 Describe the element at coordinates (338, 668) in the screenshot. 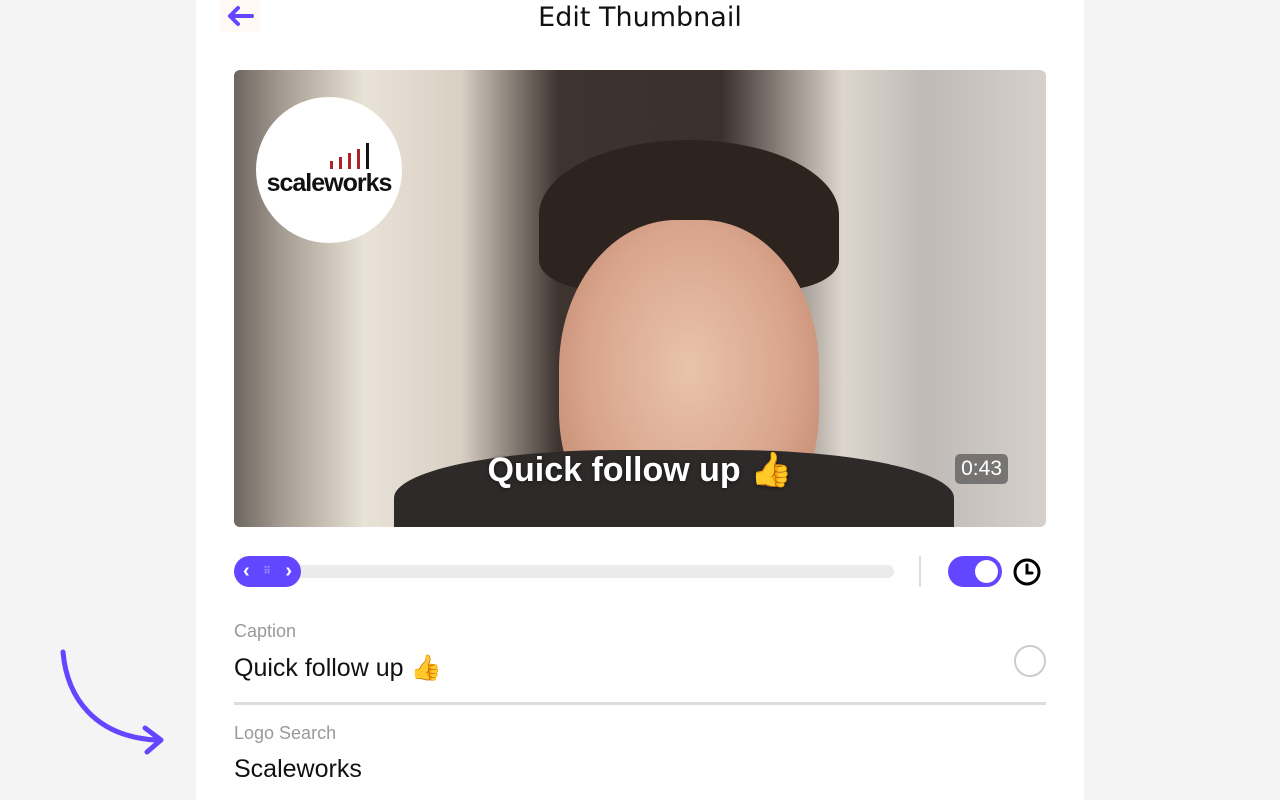

I see `caption-input: Quick follow up 👍` at that location.